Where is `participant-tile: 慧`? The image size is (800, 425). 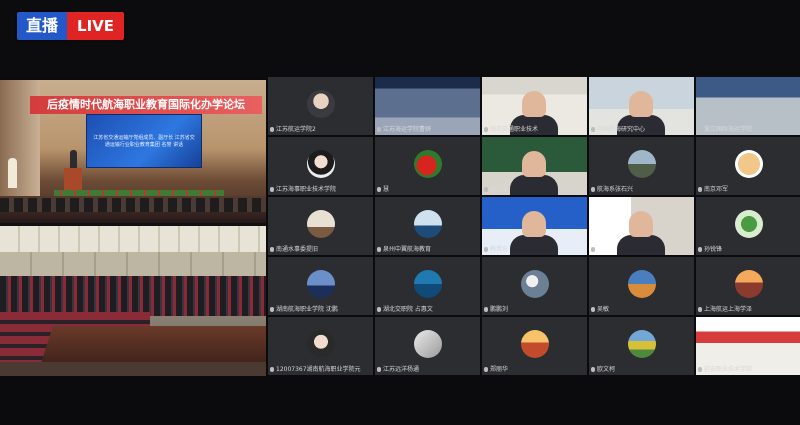
participant-tile: 慧 is located at coordinates (427, 166).